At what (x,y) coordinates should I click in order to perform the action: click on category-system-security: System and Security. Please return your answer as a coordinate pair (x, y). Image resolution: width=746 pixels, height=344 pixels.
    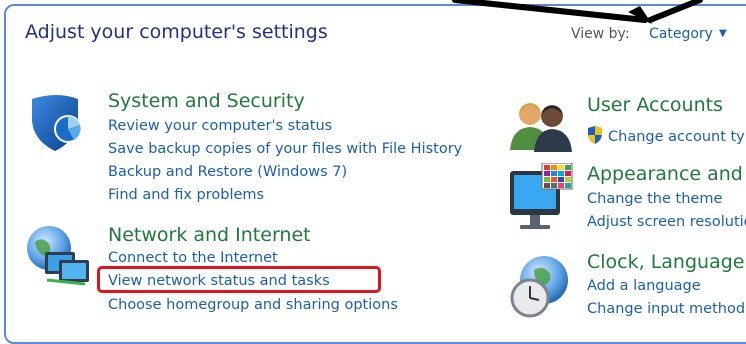
    Looking at the image, I should click on (206, 101).